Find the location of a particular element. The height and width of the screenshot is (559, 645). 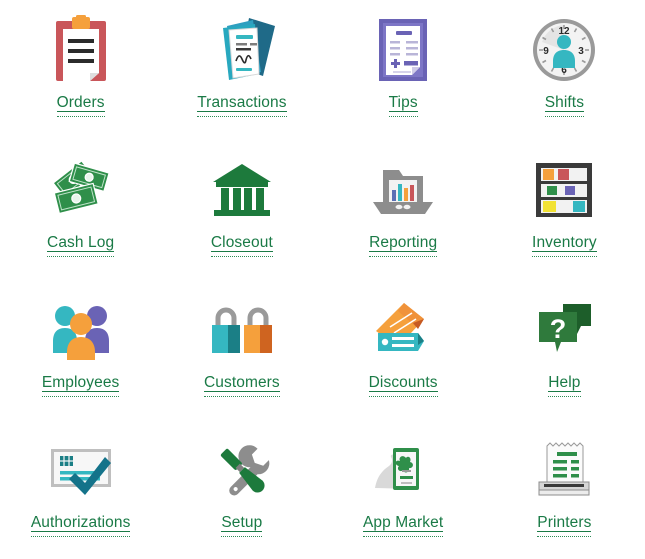

pencil-tag-discounts-icon is located at coordinates (403, 330).